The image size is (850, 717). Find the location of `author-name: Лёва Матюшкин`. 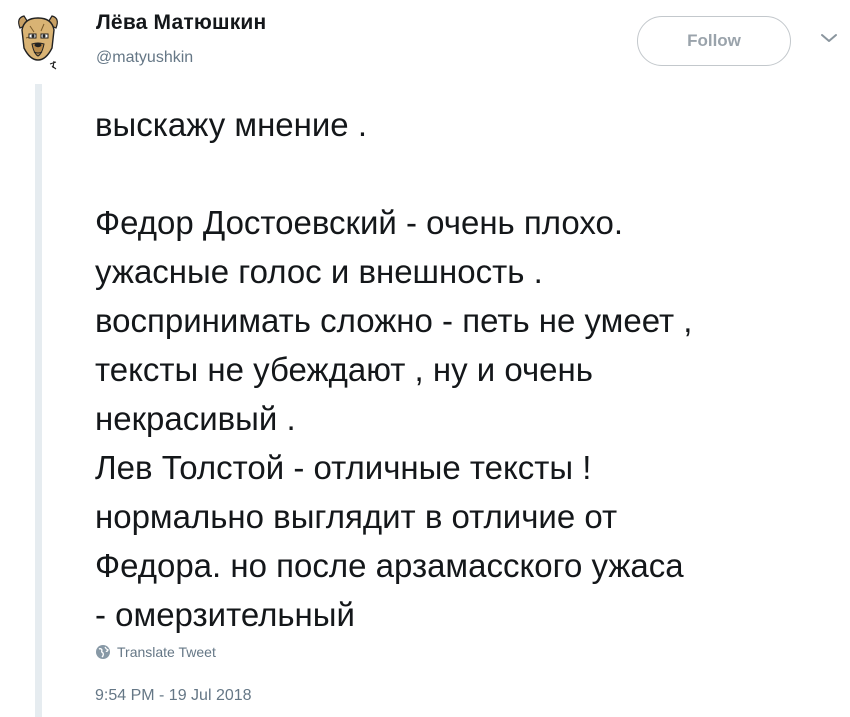

author-name: Лёва Матюшкин is located at coordinates (181, 23).